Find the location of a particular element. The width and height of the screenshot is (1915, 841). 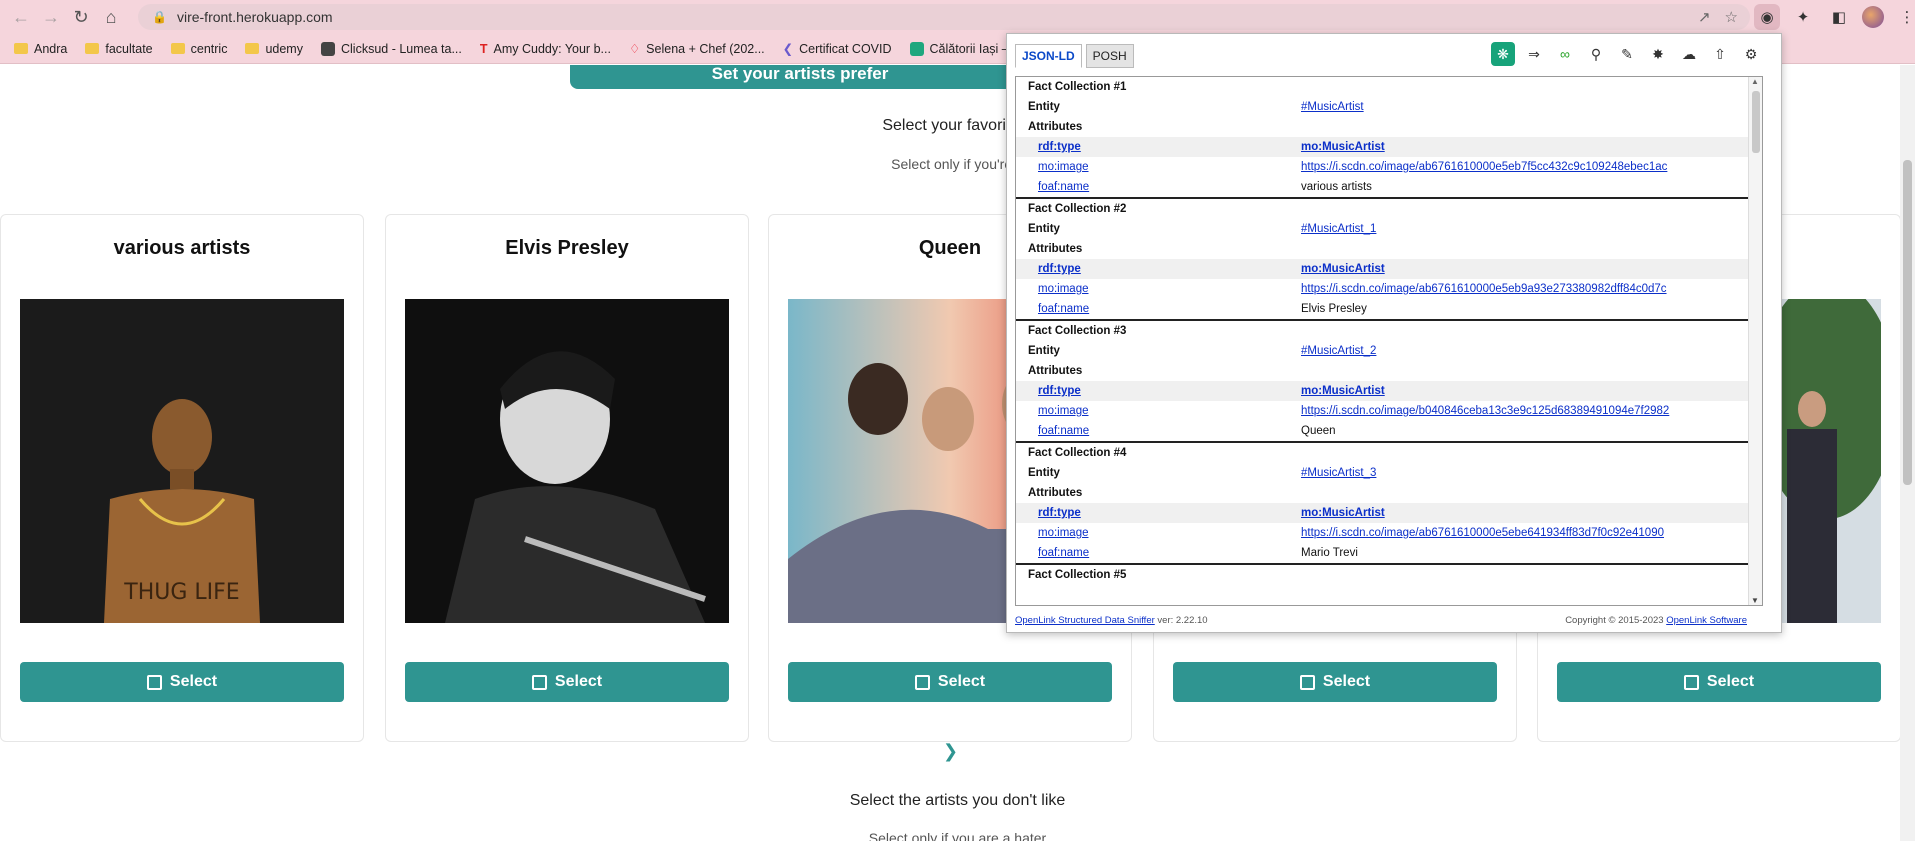

search-cloud-icon: ☁ is located at coordinates (1689, 54).